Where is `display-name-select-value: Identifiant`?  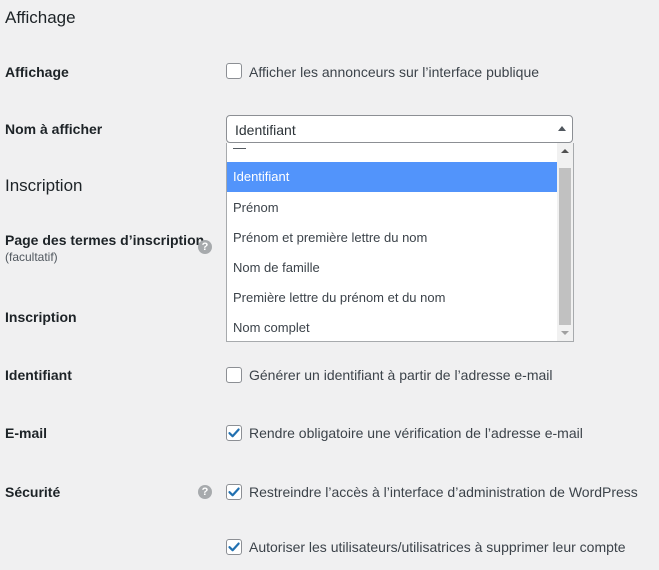
display-name-select-value: Identifiant is located at coordinates (265, 130).